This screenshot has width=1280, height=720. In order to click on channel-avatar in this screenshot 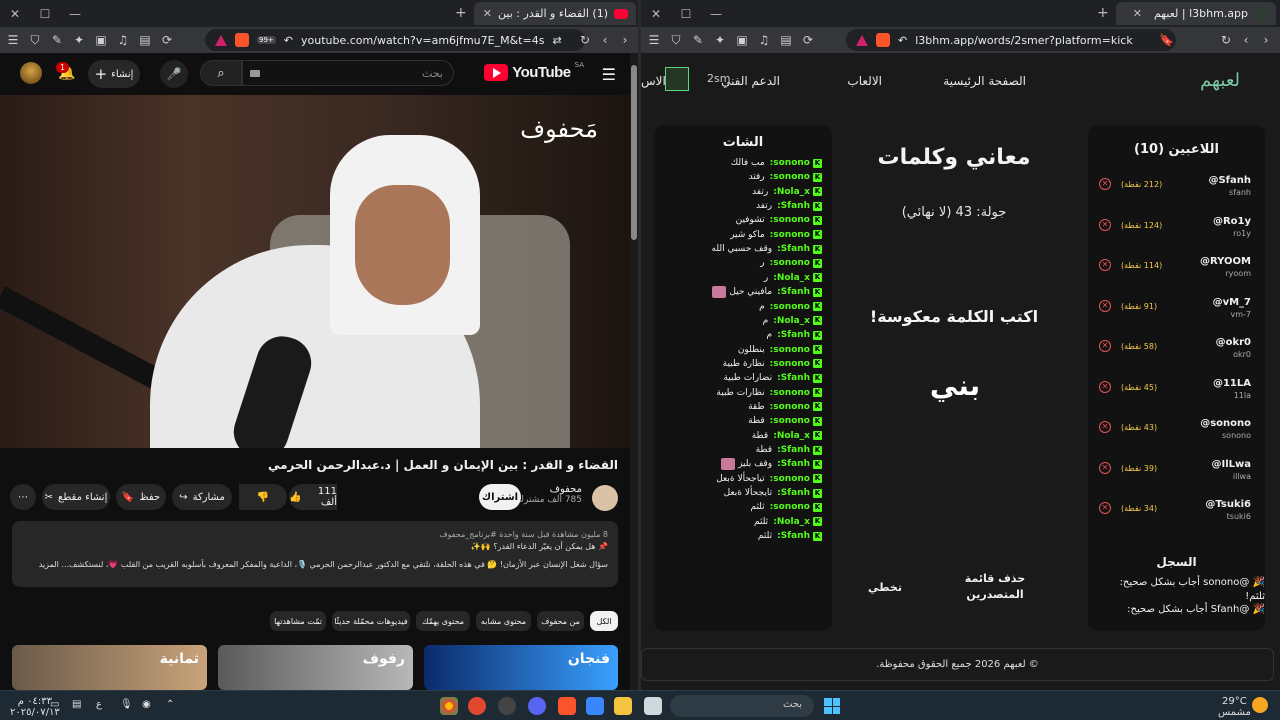, I will do `click(605, 498)`.